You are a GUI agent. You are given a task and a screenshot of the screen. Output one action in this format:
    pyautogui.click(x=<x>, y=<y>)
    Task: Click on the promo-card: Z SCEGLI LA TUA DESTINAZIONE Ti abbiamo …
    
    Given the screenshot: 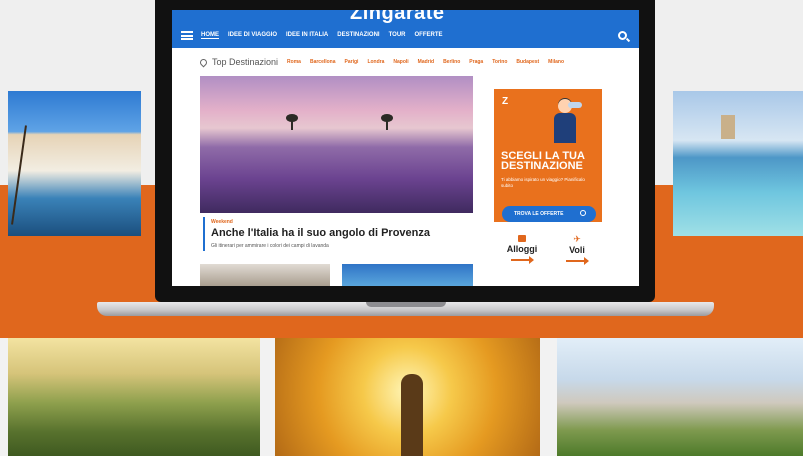 What is the action you would take?
    pyautogui.click(x=548, y=155)
    